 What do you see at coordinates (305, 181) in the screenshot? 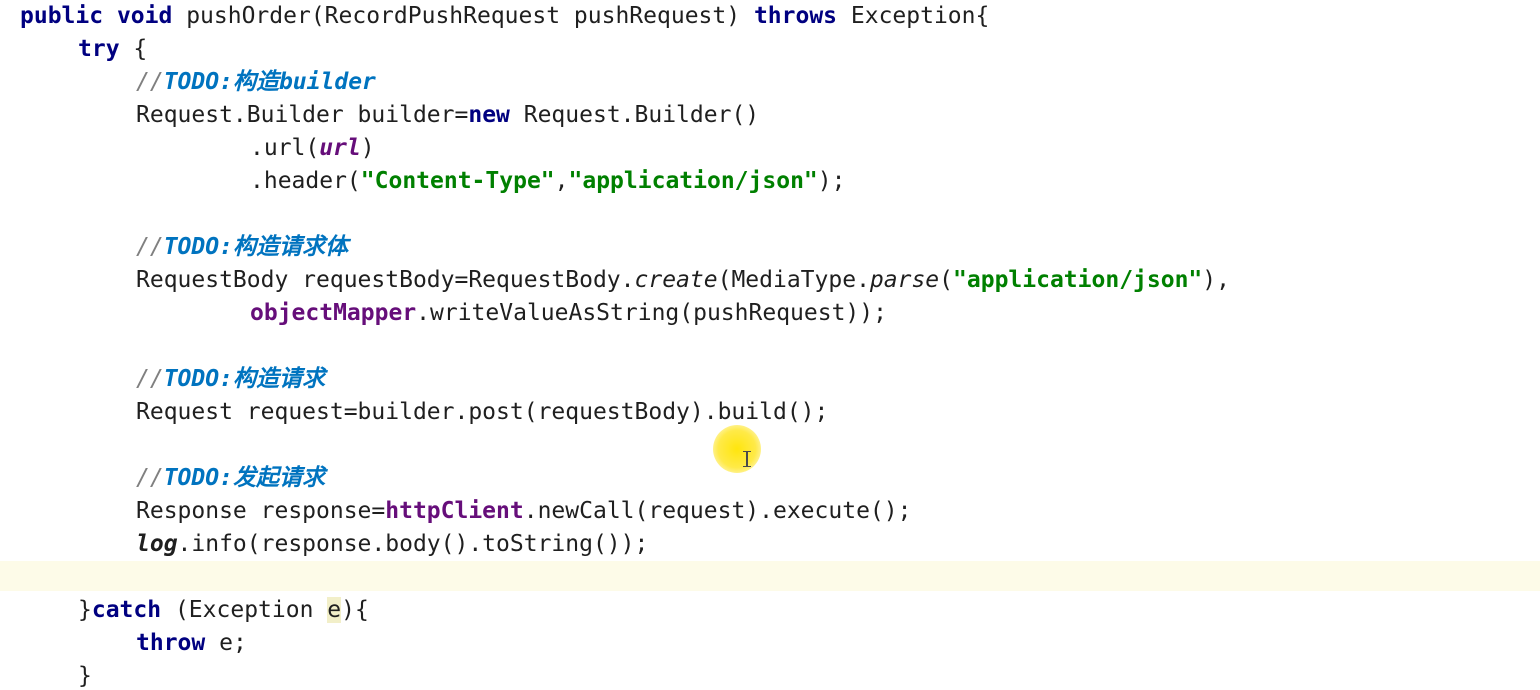
I see `code-token: .header(` at bounding box center [305, 181].